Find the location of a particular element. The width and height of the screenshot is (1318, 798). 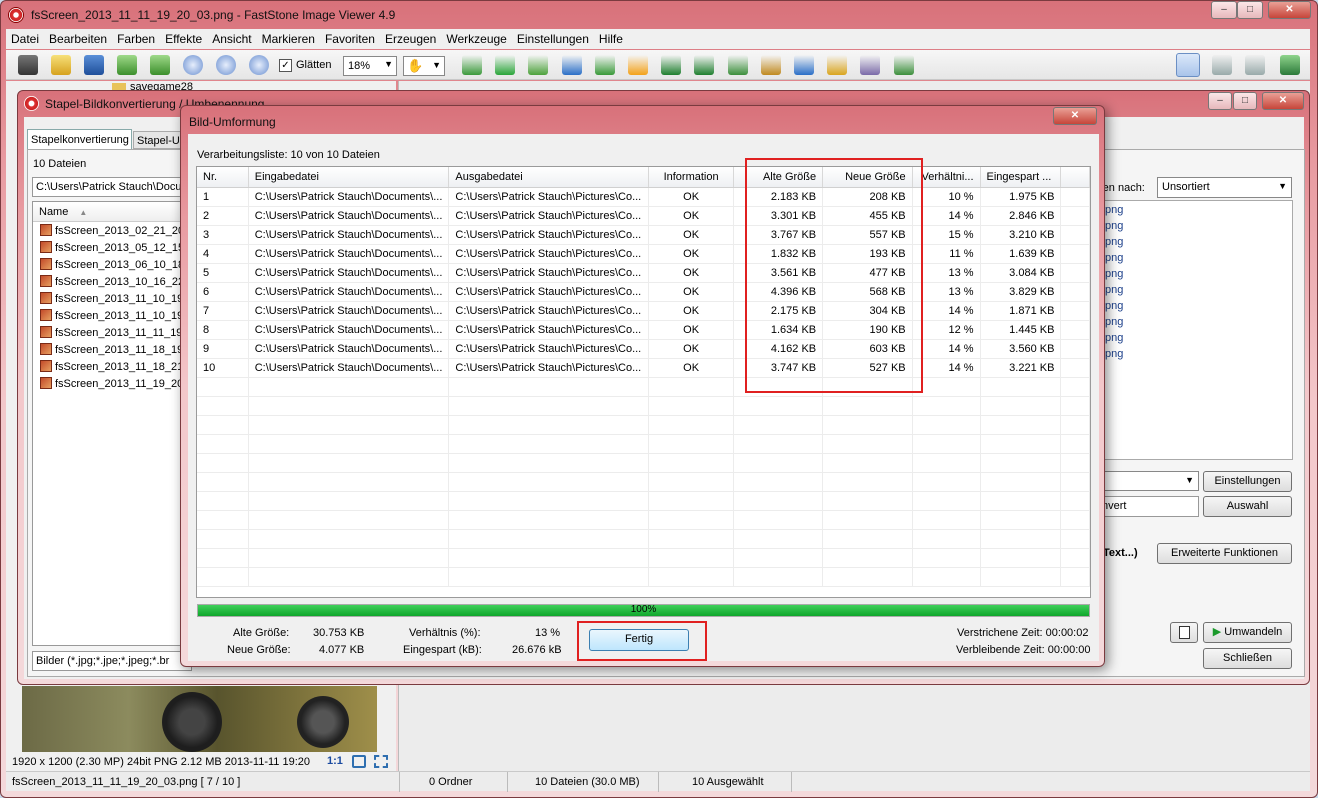

column-header: Information is located at coordinates (691, 177).